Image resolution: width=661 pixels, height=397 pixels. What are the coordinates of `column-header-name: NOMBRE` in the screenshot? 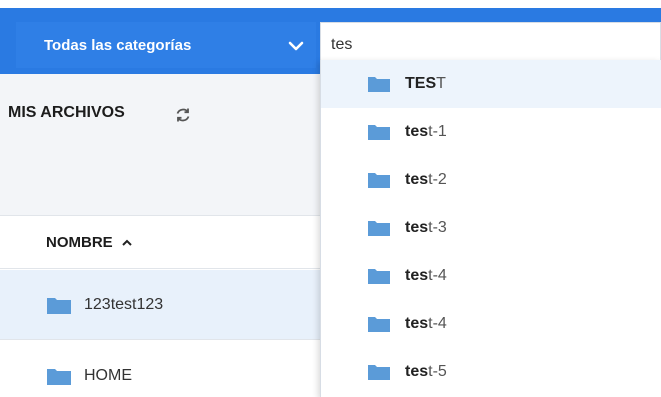 It's located at (160, 243).